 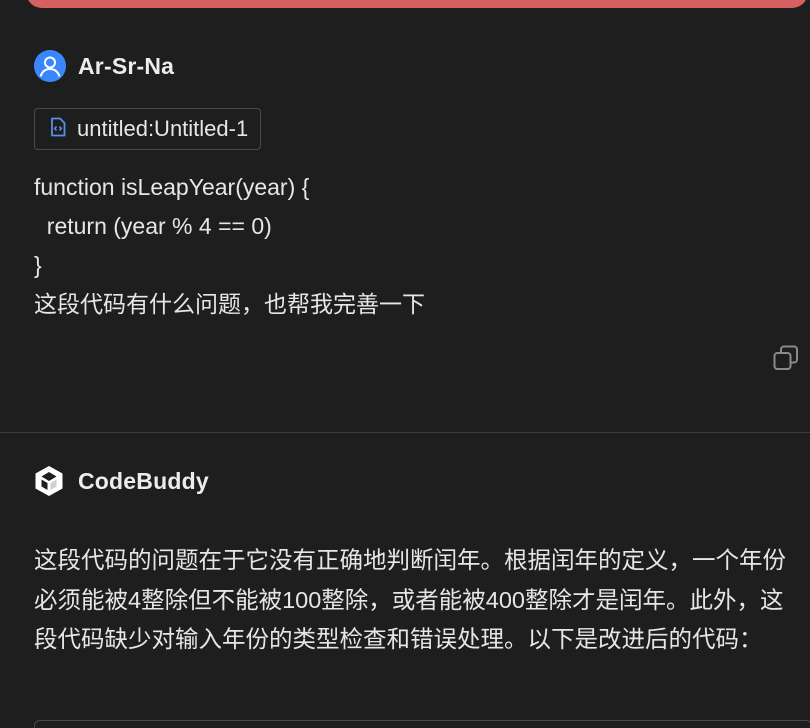 I want to click on message-divider, so click(x=405, y=432).